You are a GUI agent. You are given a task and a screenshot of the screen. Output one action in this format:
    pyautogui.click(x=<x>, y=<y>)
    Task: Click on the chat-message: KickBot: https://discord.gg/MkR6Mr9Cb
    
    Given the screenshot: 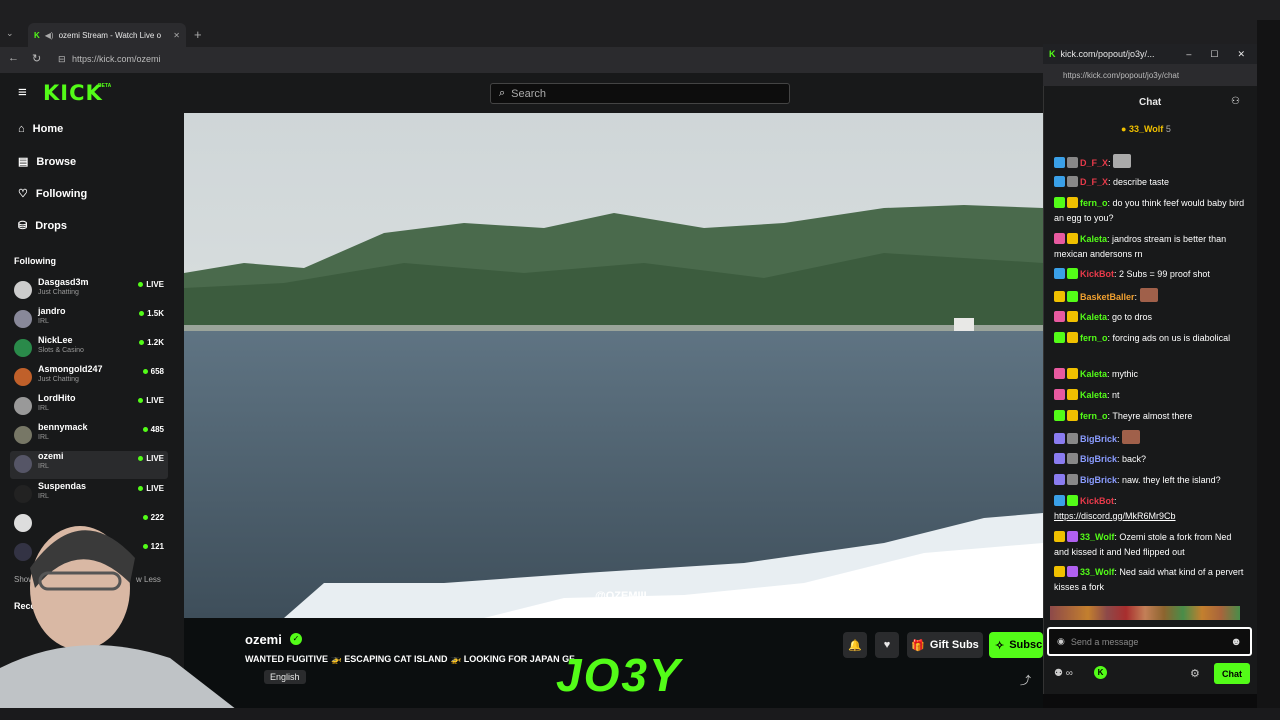 What is the action you would take?
    pyautogui.click(x=1150, y=509)
    